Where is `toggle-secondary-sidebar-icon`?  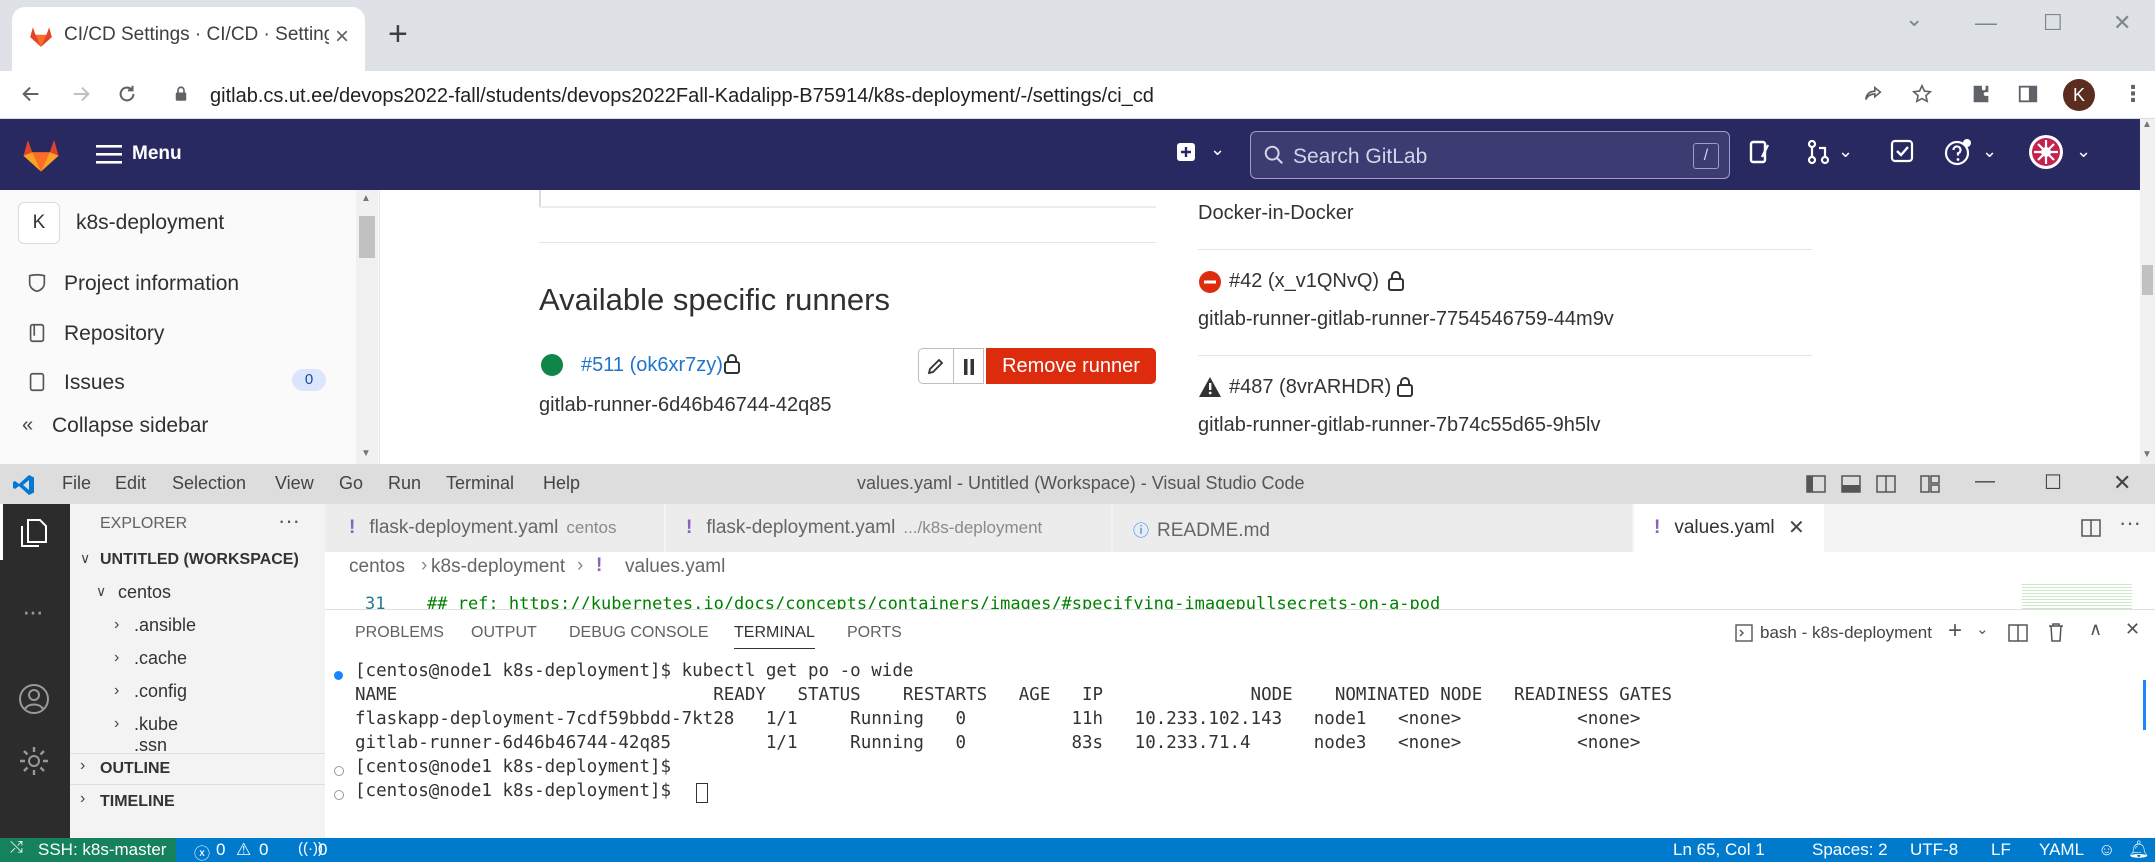
toggle-secondary-sidebar-icon is located at coordinates (1886, 484).